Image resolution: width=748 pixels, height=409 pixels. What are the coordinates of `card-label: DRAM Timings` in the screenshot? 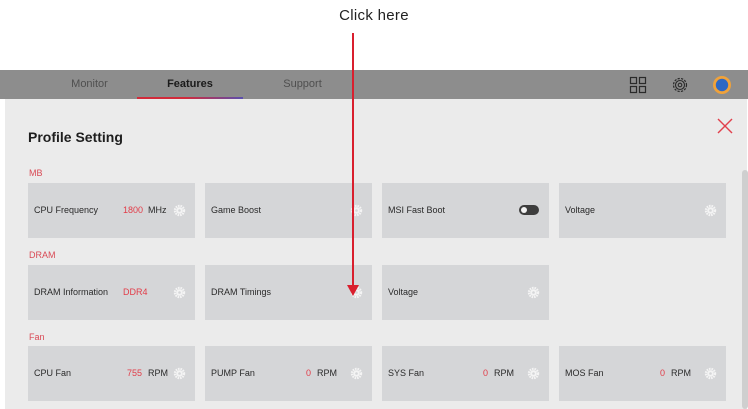 It's located at (241, 292).